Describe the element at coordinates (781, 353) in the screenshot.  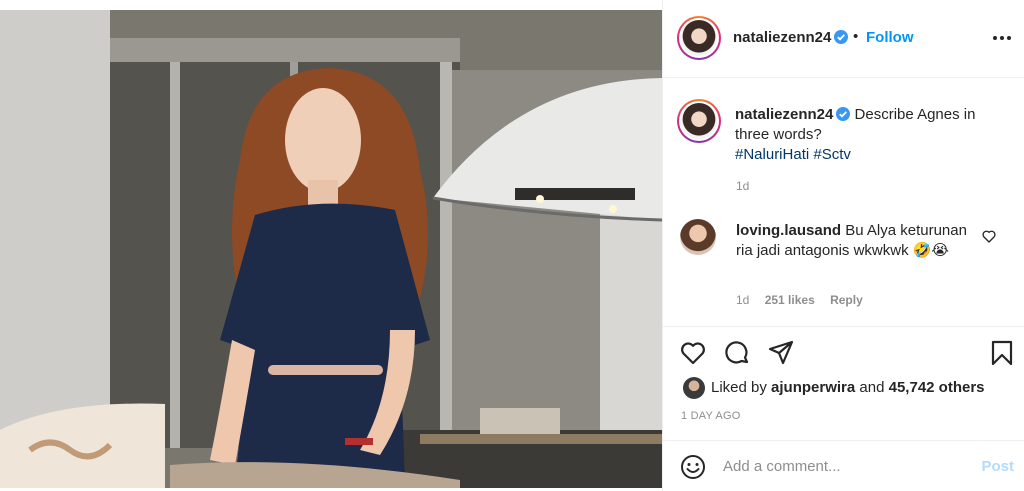
I see `paper-plane-icon` at that location.